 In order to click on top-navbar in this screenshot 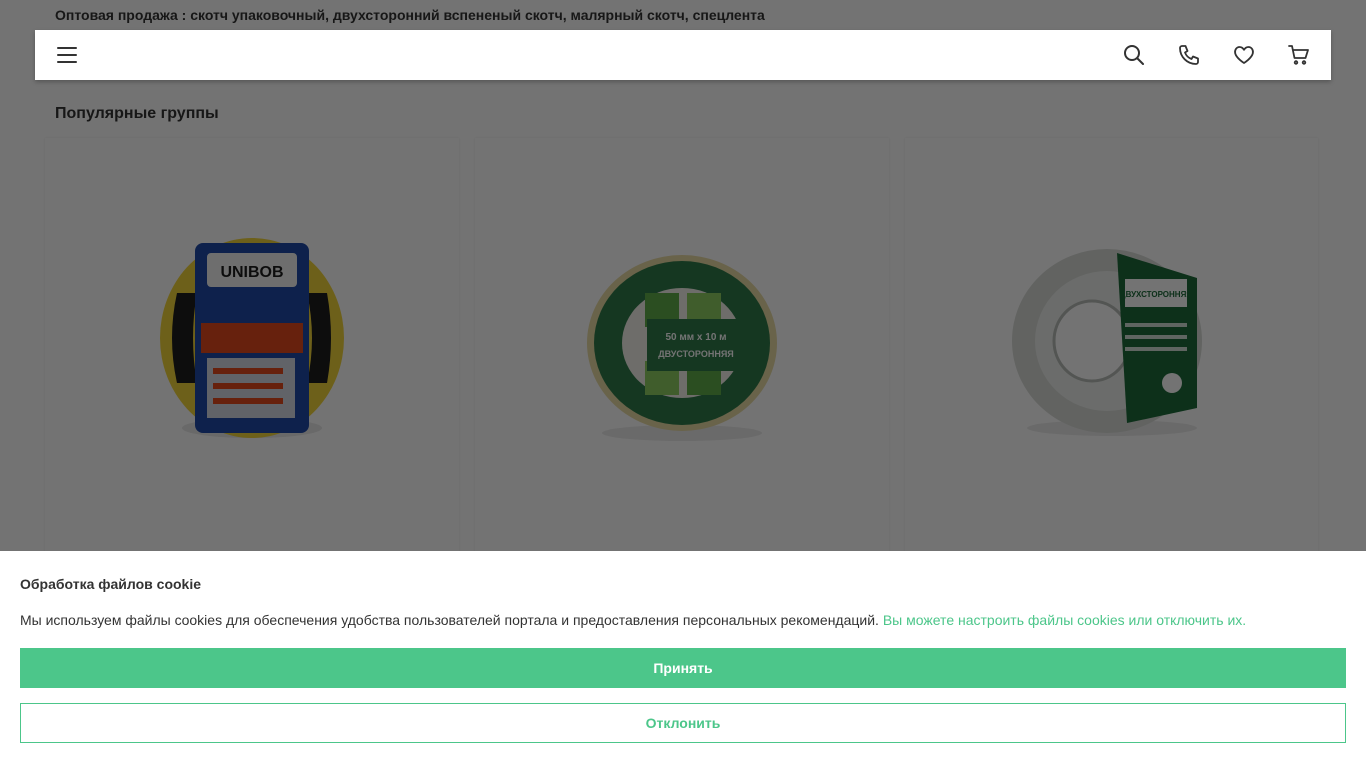, I will do `click(683, 55)`.